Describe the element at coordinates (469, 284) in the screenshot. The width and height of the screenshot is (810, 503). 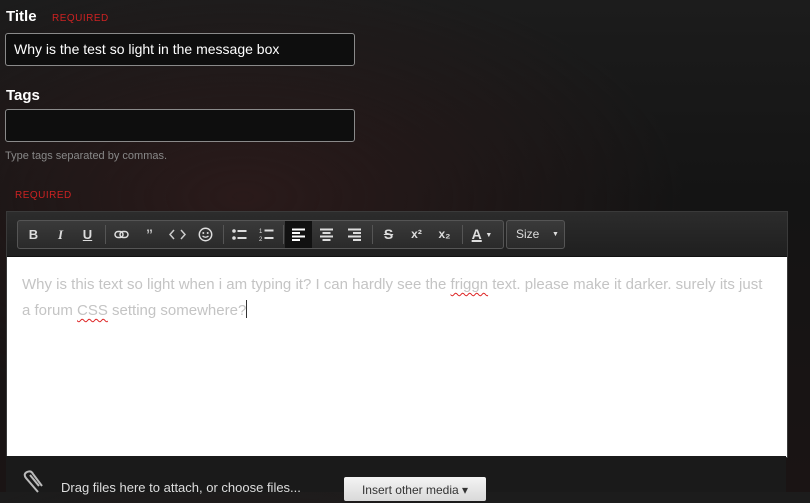
I see `misspelled-word: friggn` at that location.